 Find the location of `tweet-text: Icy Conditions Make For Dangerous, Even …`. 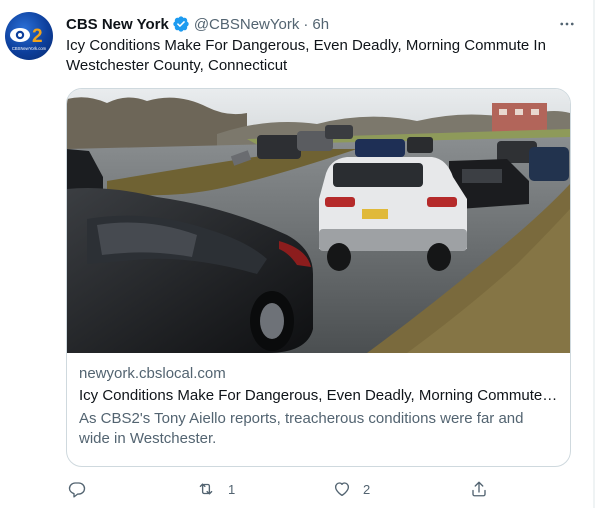

tweet-text: Icy Conditions Make For Dangerous, Even … is located at coordinates (306, 55).